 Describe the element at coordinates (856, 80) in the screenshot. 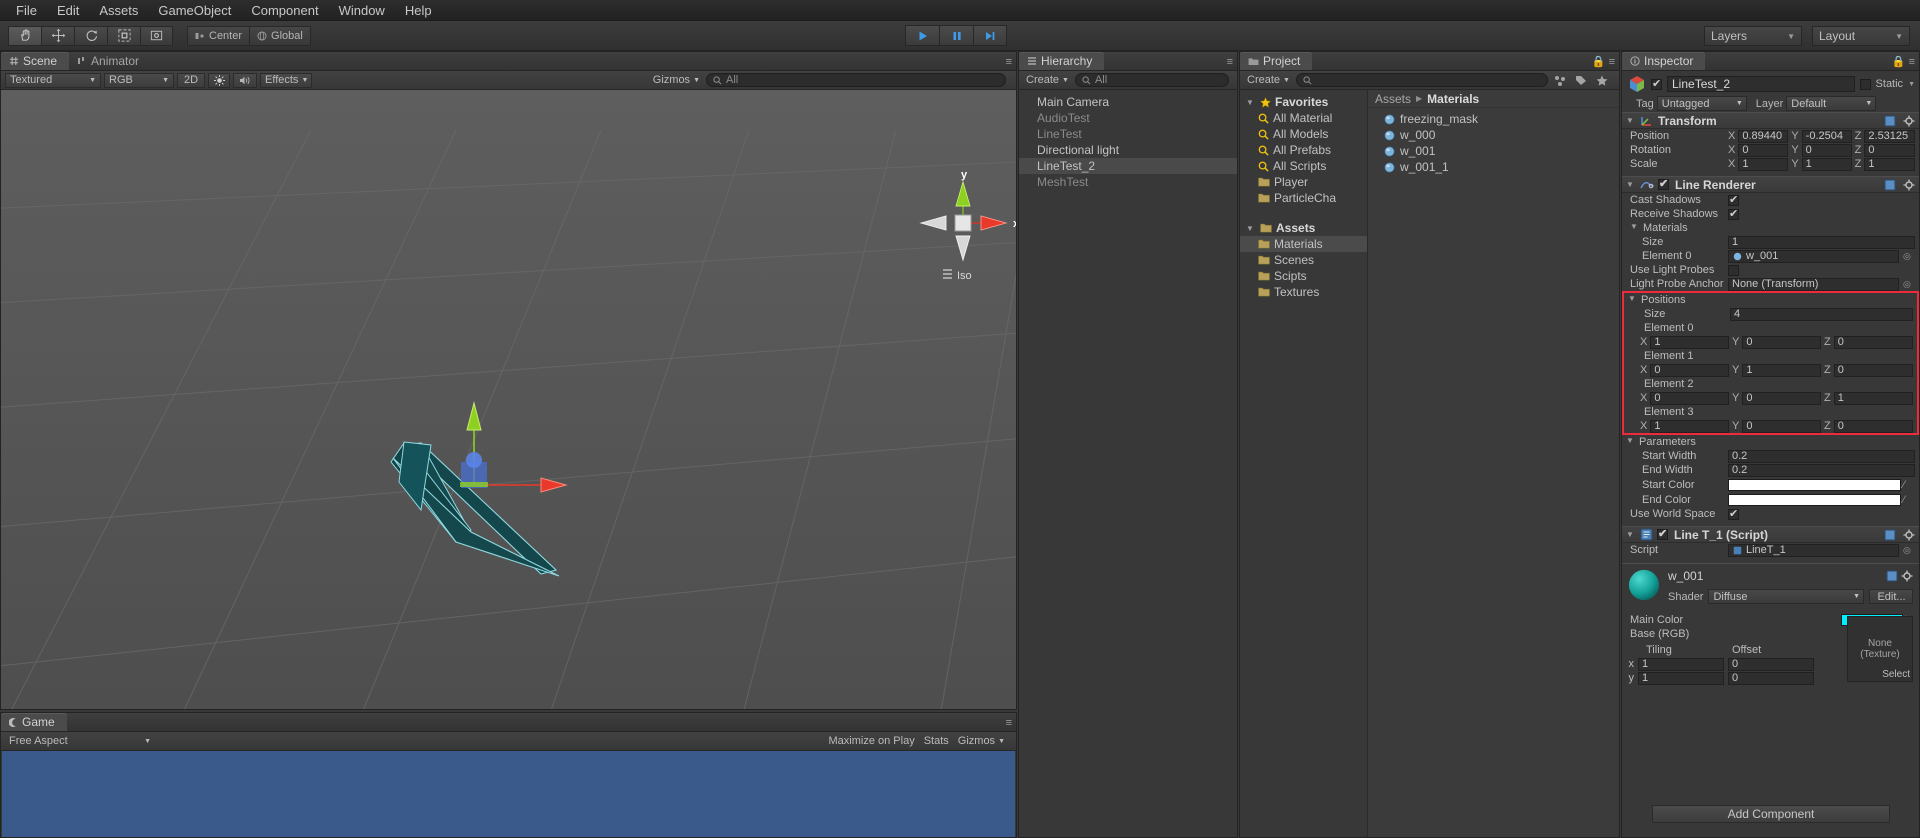

I see `scene-search-input: All` at that location.